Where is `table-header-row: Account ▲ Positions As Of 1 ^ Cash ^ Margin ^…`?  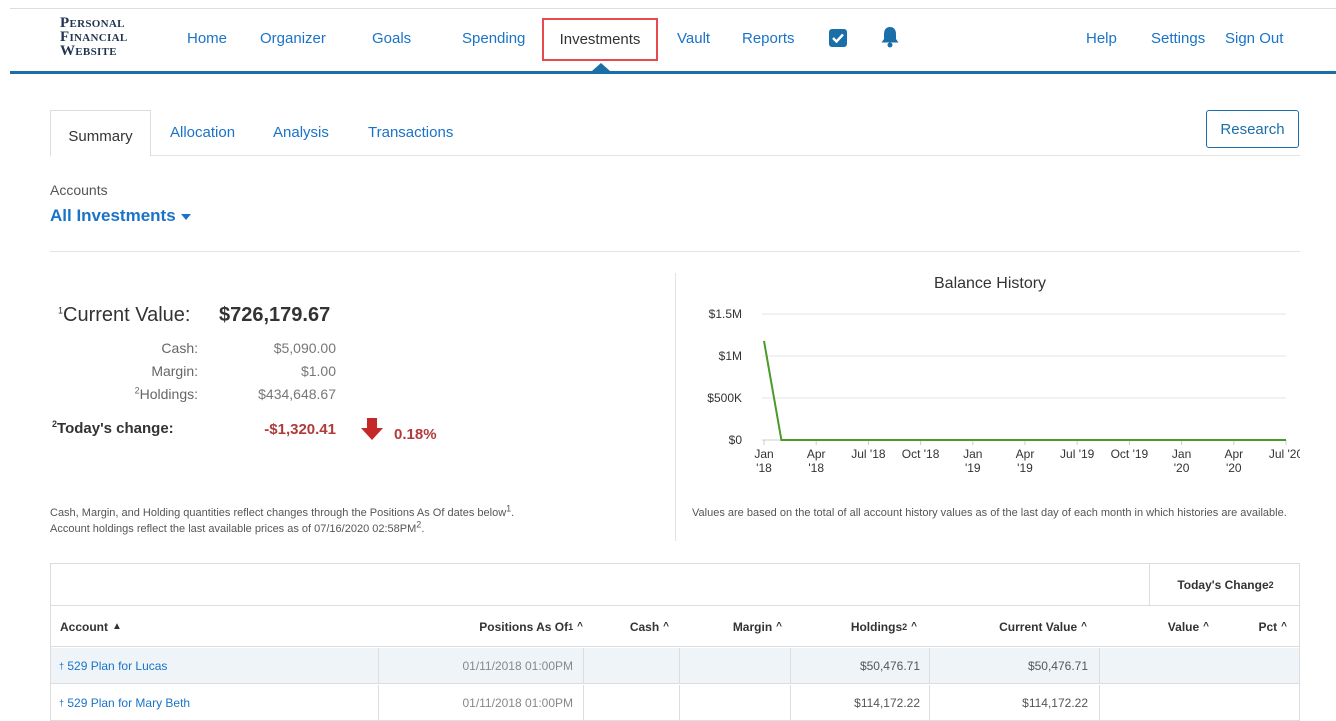 table-header-row: Account ▲ Positions As Of 1 ^ Cash ^ Margin ^… is located at coordinates (675, 626).